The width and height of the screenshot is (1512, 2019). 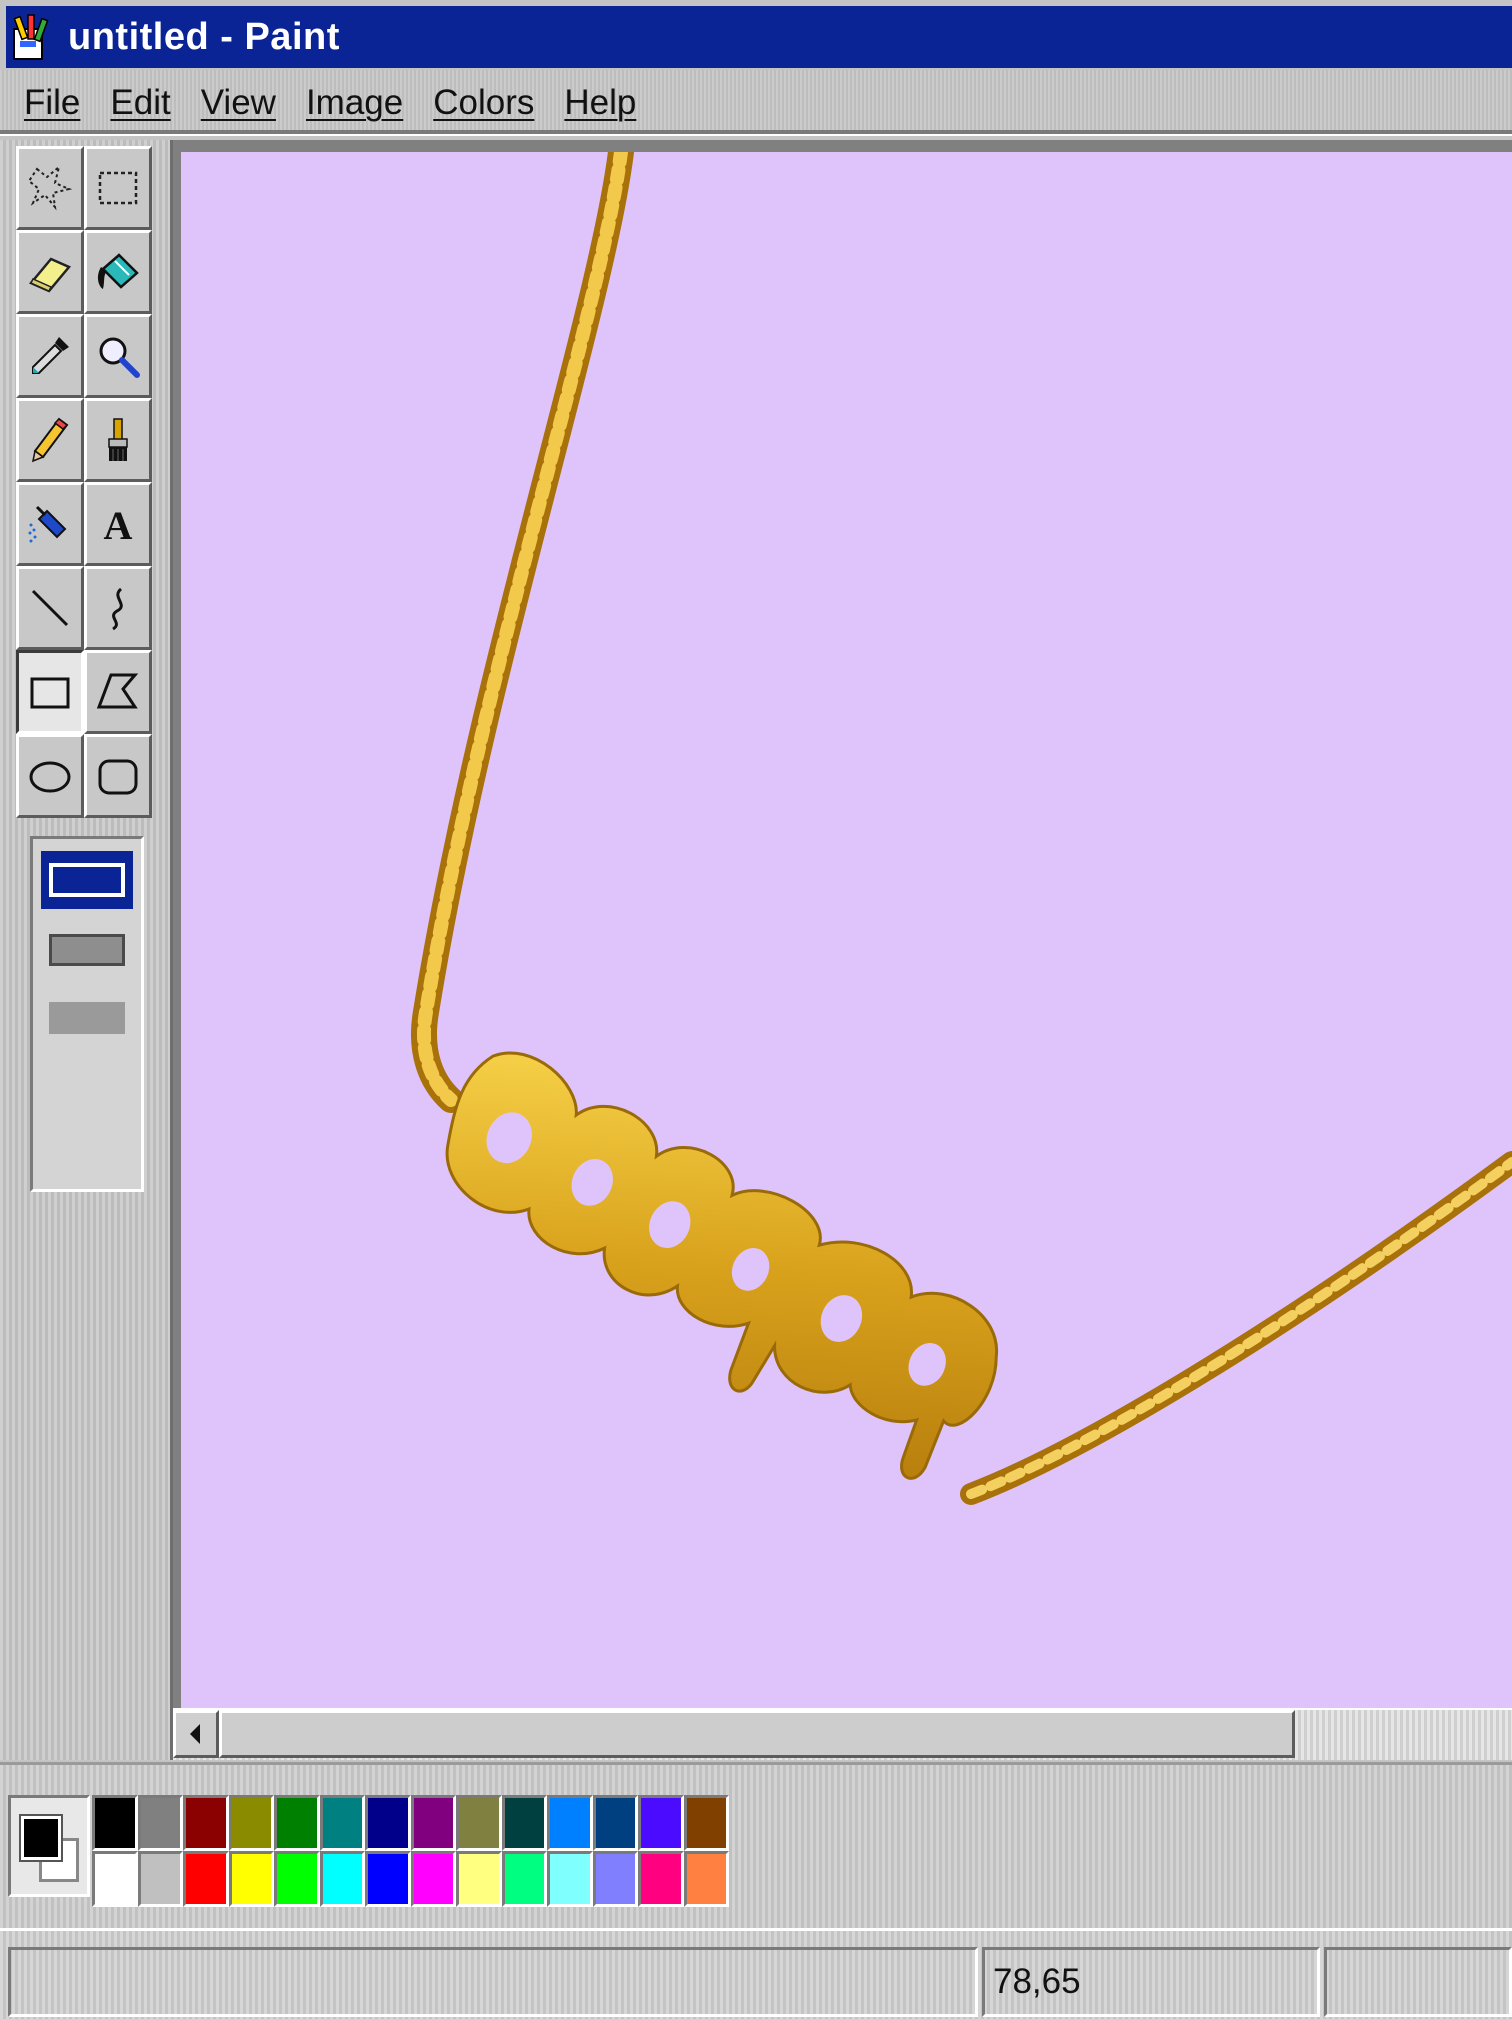 What do you see at coordinates (756, 133) in the screenshot?
I see `menu-divider` at bounding box center [756, 133].